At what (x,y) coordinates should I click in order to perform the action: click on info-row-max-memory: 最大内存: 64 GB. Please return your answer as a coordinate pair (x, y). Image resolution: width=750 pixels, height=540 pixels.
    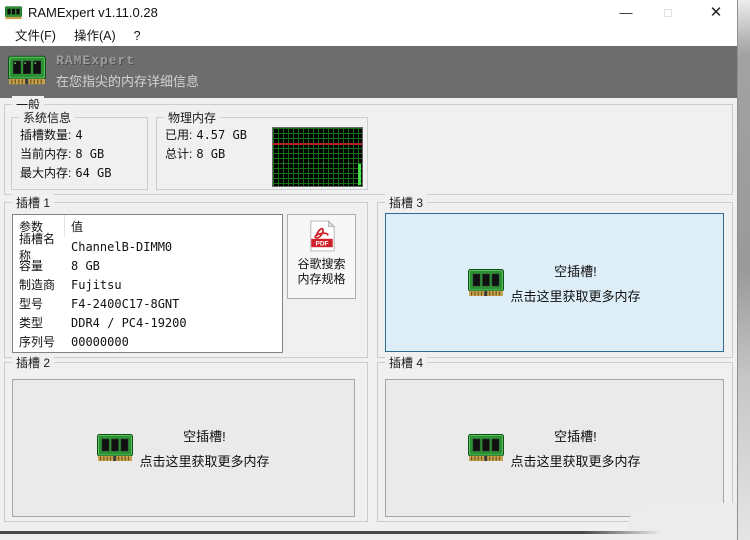
    Looking at the image, I should click on (66, 173).